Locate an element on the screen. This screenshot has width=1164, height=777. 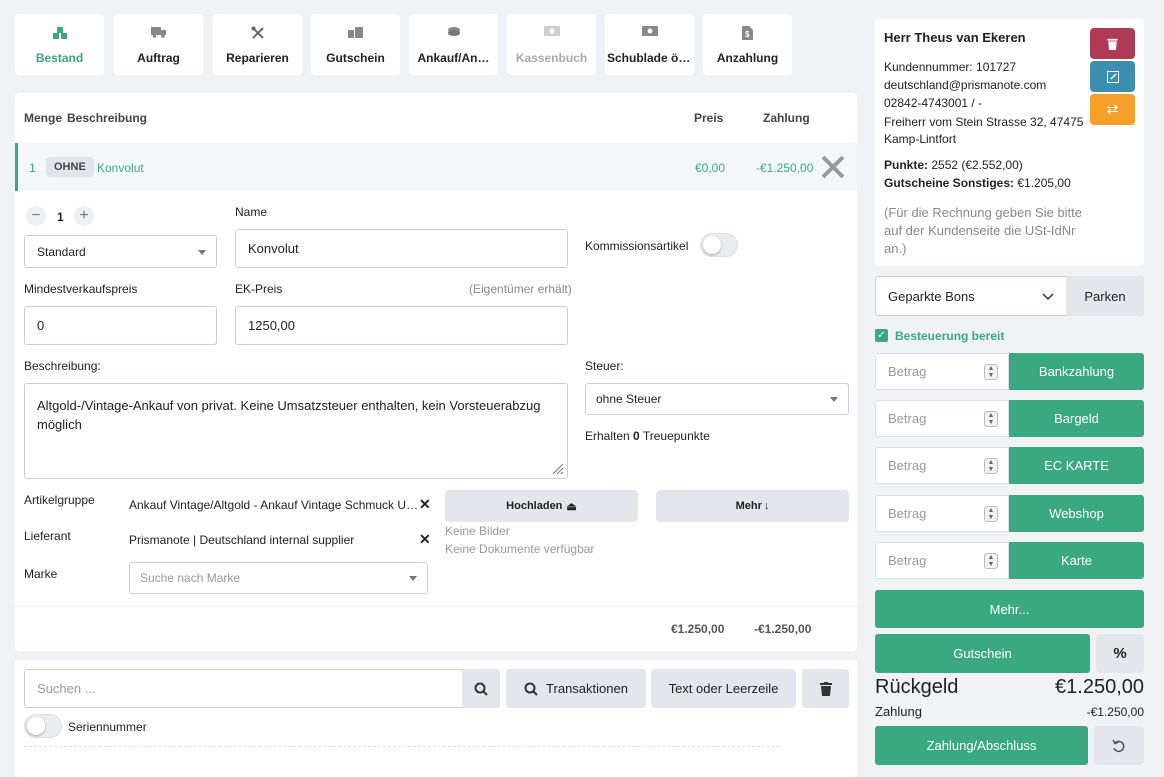
row-payment: -€1.250,00 is located at coordinates (785, 168).